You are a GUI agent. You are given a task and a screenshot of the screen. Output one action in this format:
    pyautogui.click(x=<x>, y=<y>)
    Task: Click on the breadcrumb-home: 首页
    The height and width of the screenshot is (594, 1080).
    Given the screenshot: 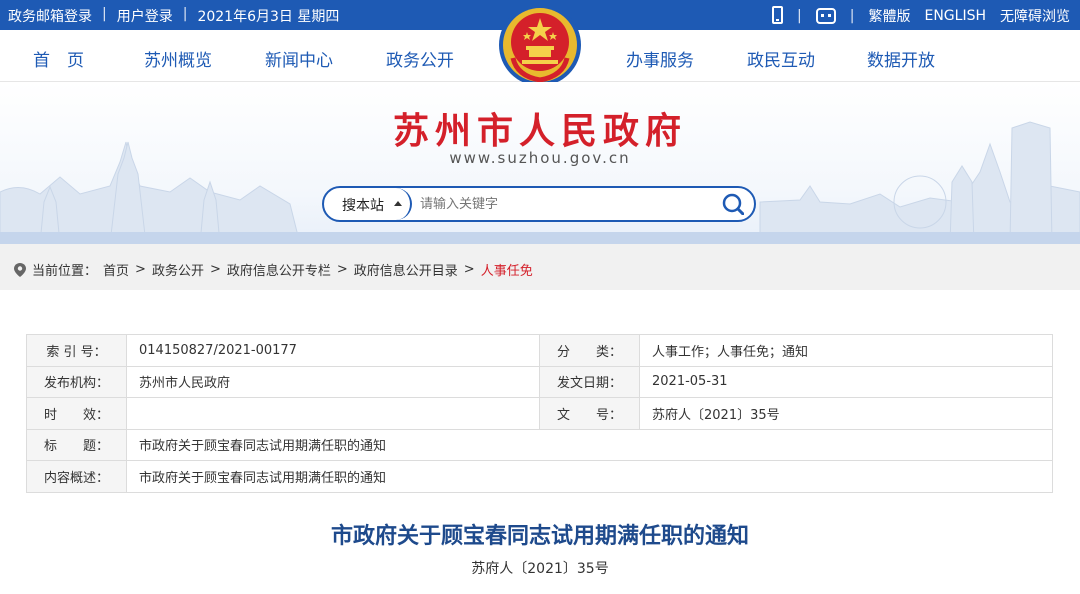 What is the action you would take?
    pyautogui.click(x=116, y=269)
    